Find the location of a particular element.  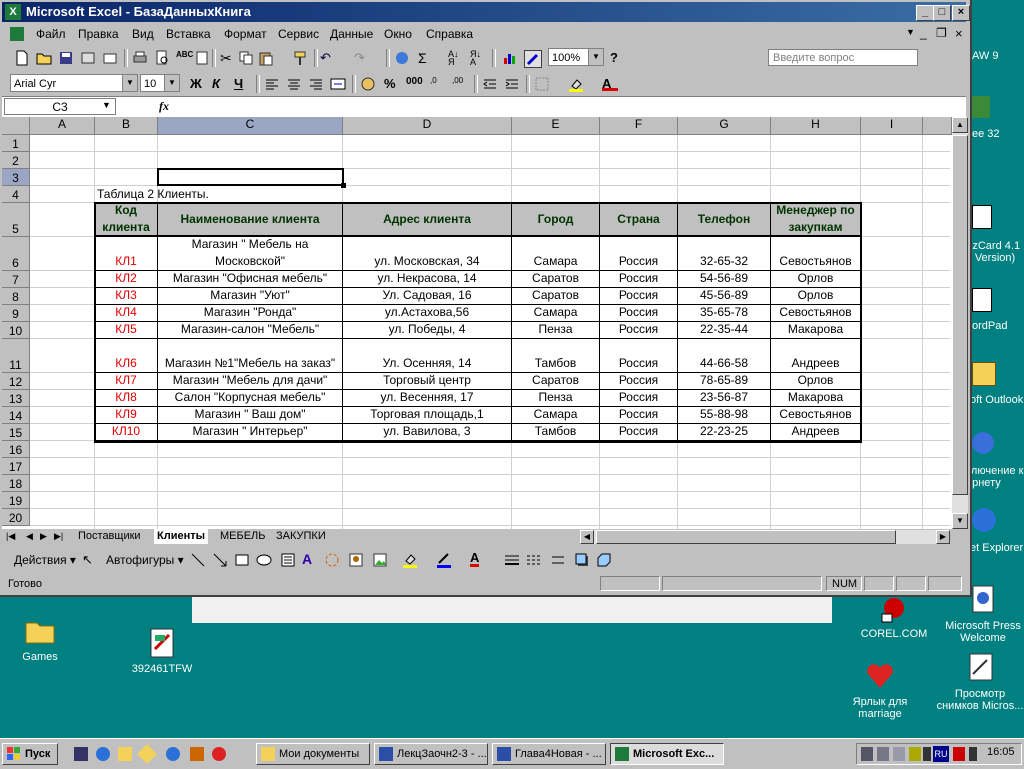

table-cell: Магазин №1"Мебель на заказ" is located at coordinates (250, 356).